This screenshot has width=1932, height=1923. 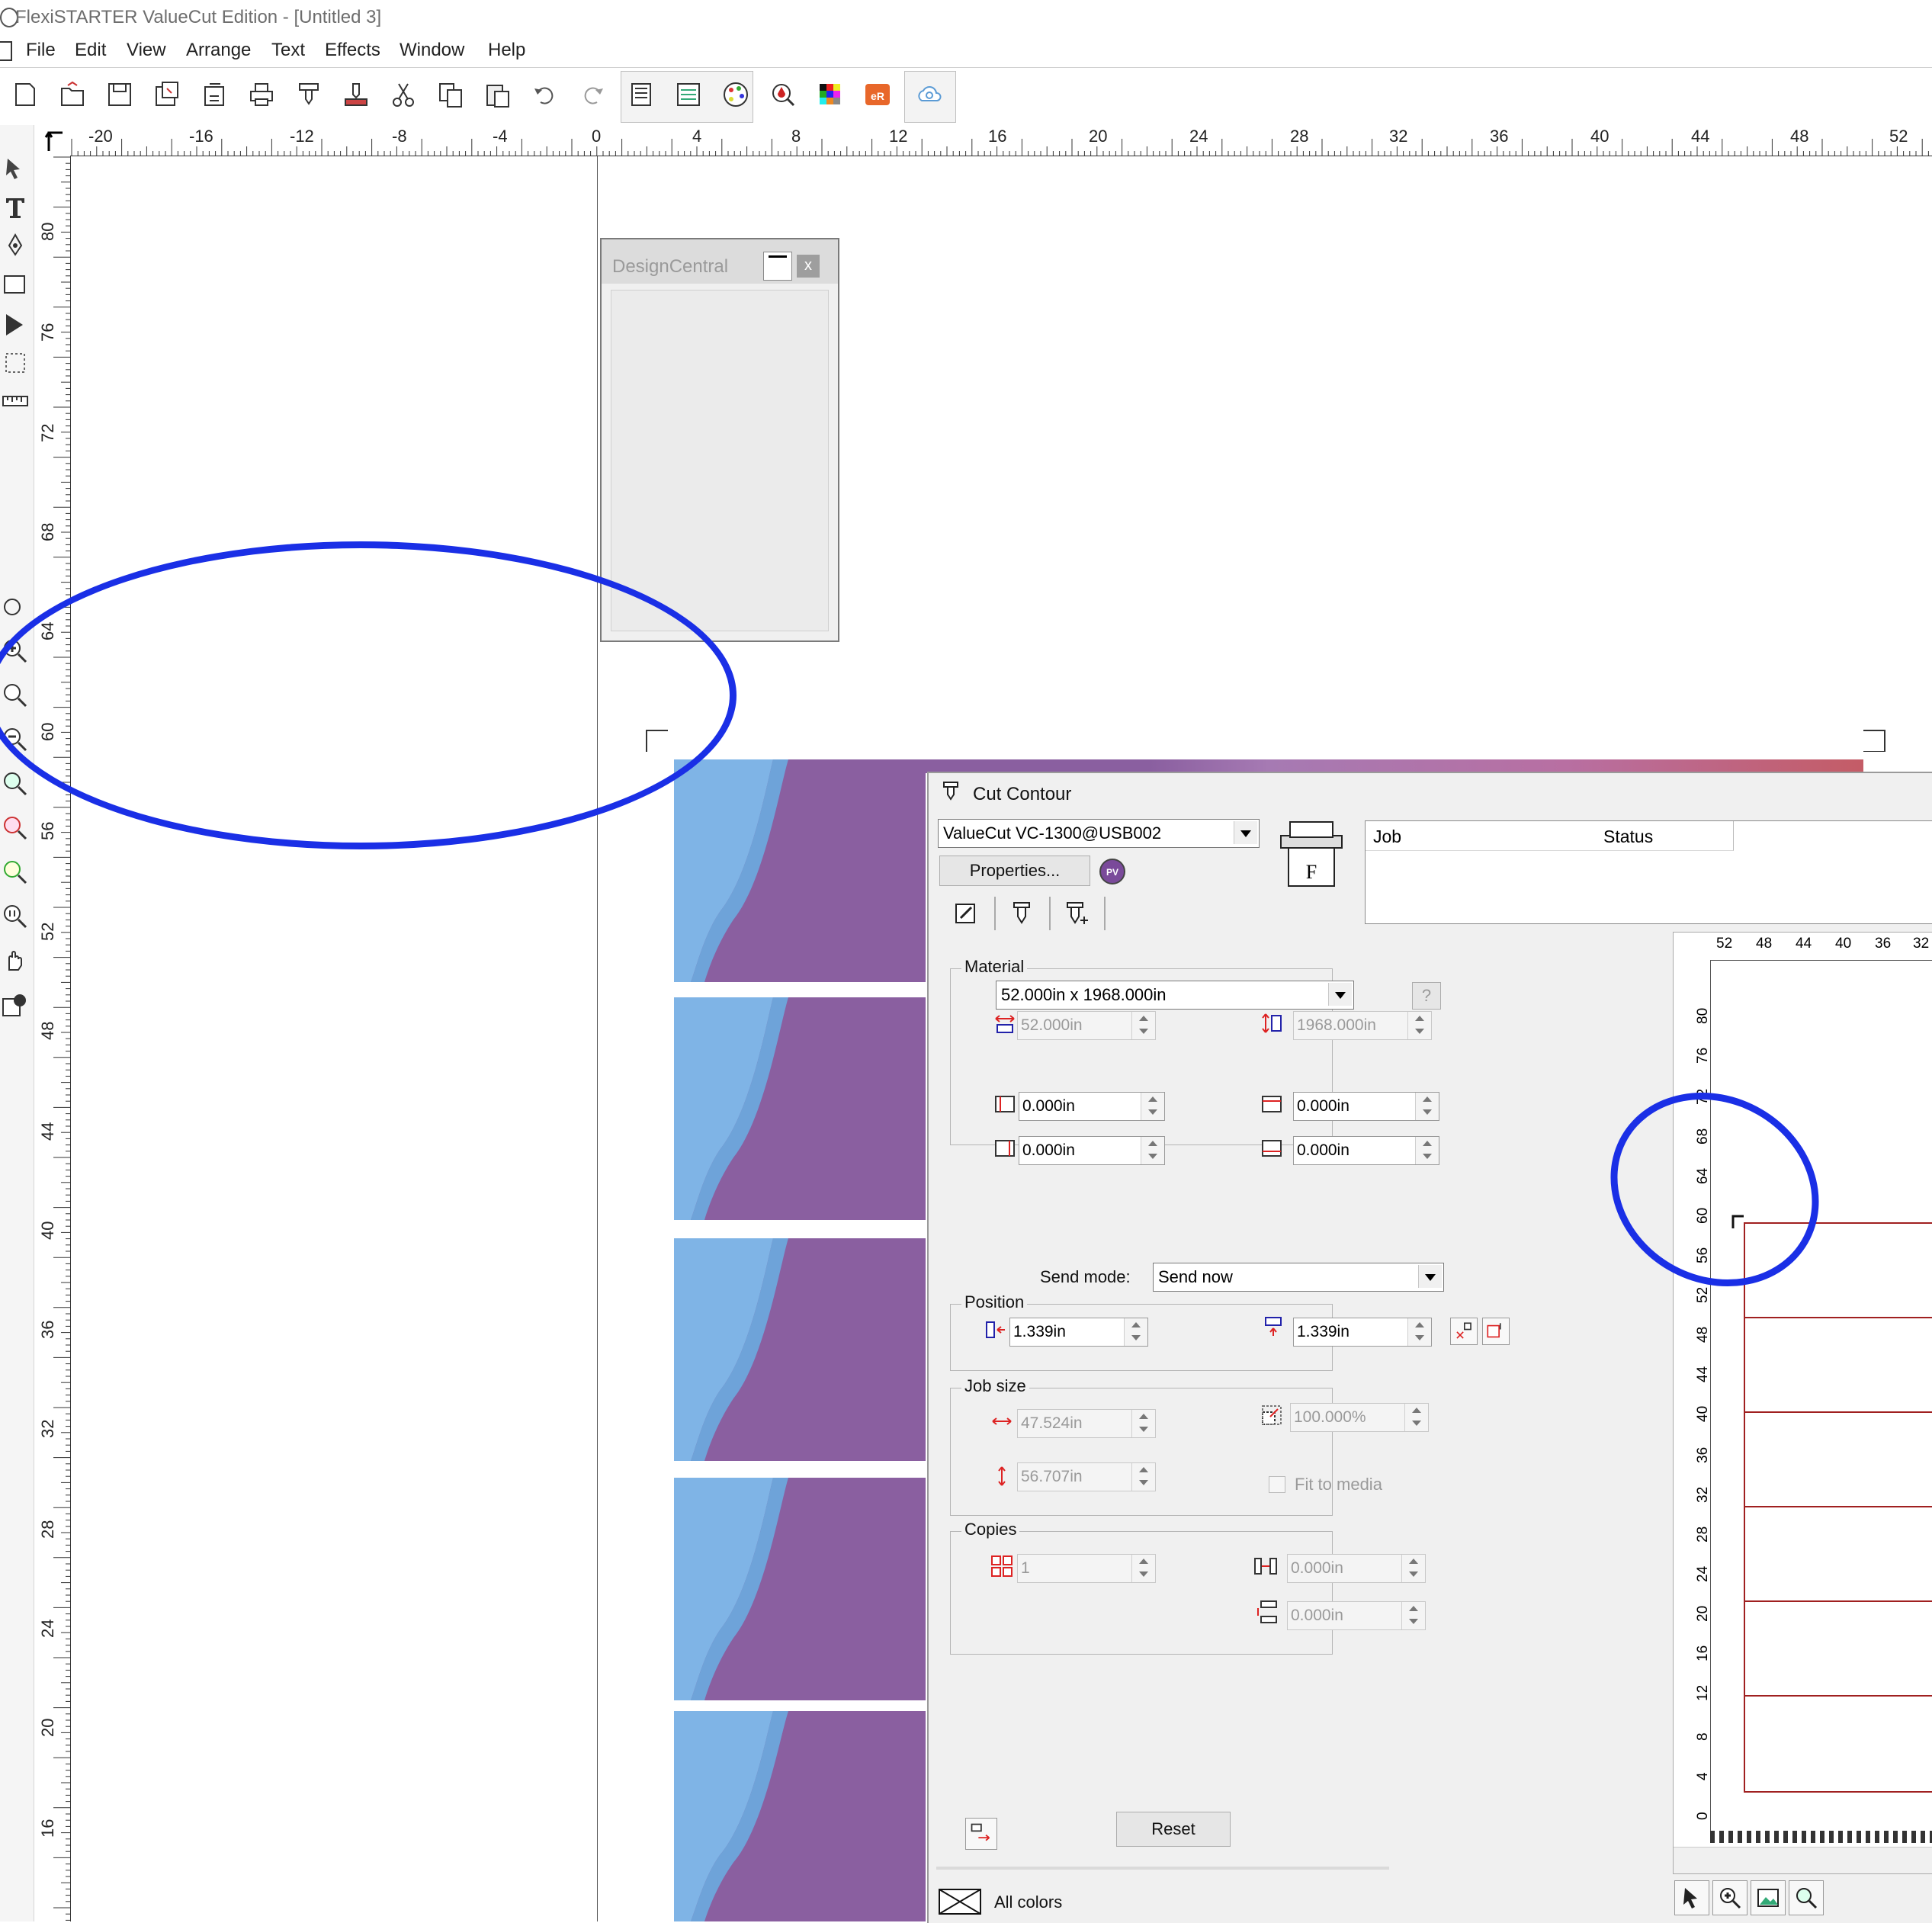 What do you see at coordinates (1299, 1277) in the screenshot?
I see `send-mode-select: Send now` at bounding box center [1299, 1277].